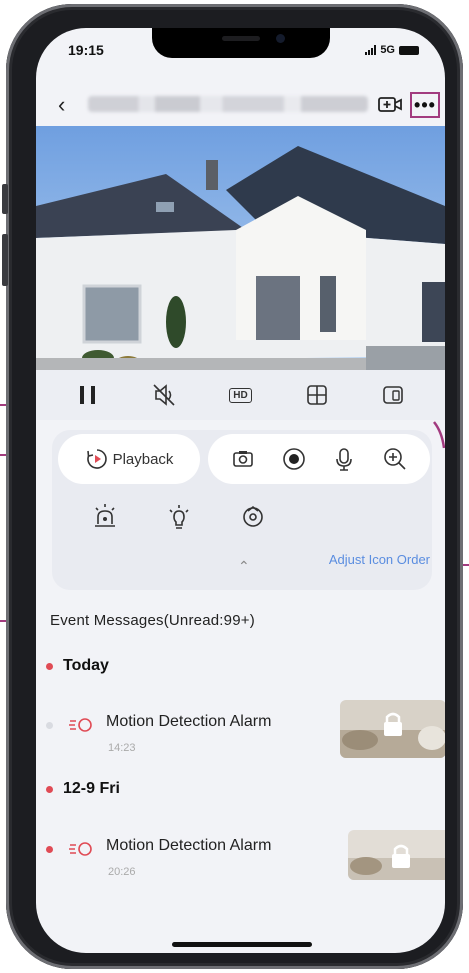 The height and width of the screenshot is (973, 469). I want to click on read-dot, so click(49, 725).